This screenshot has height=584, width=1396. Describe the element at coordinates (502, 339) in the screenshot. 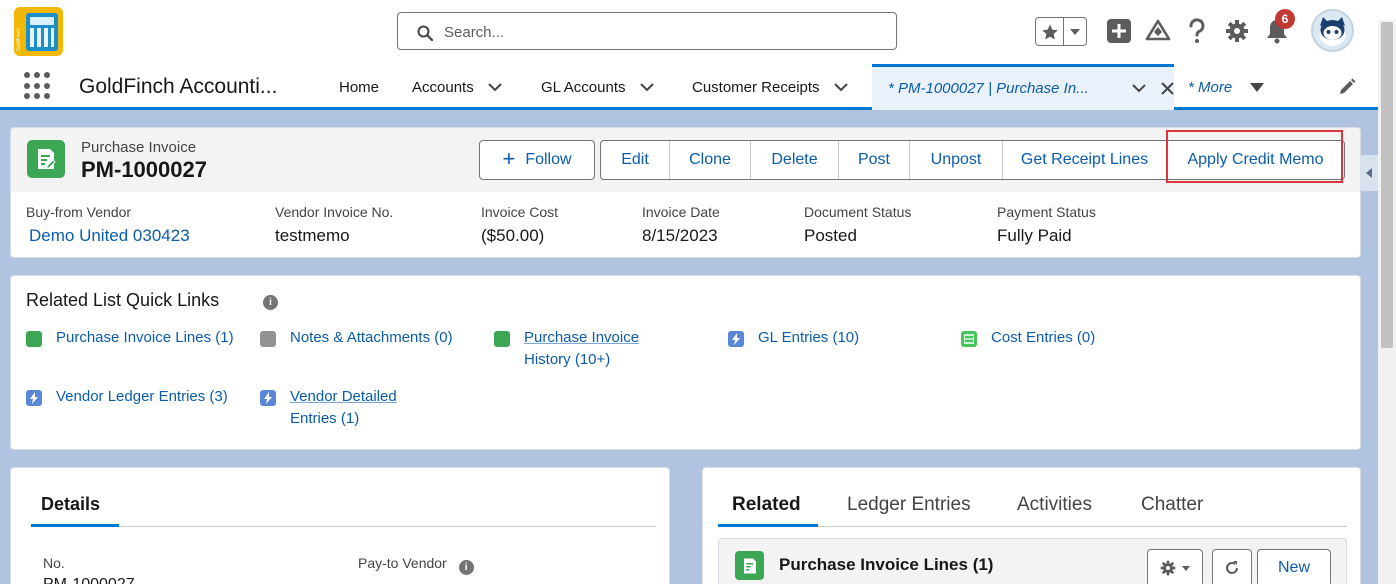

I see `purchase-invoice-icon` at that location.